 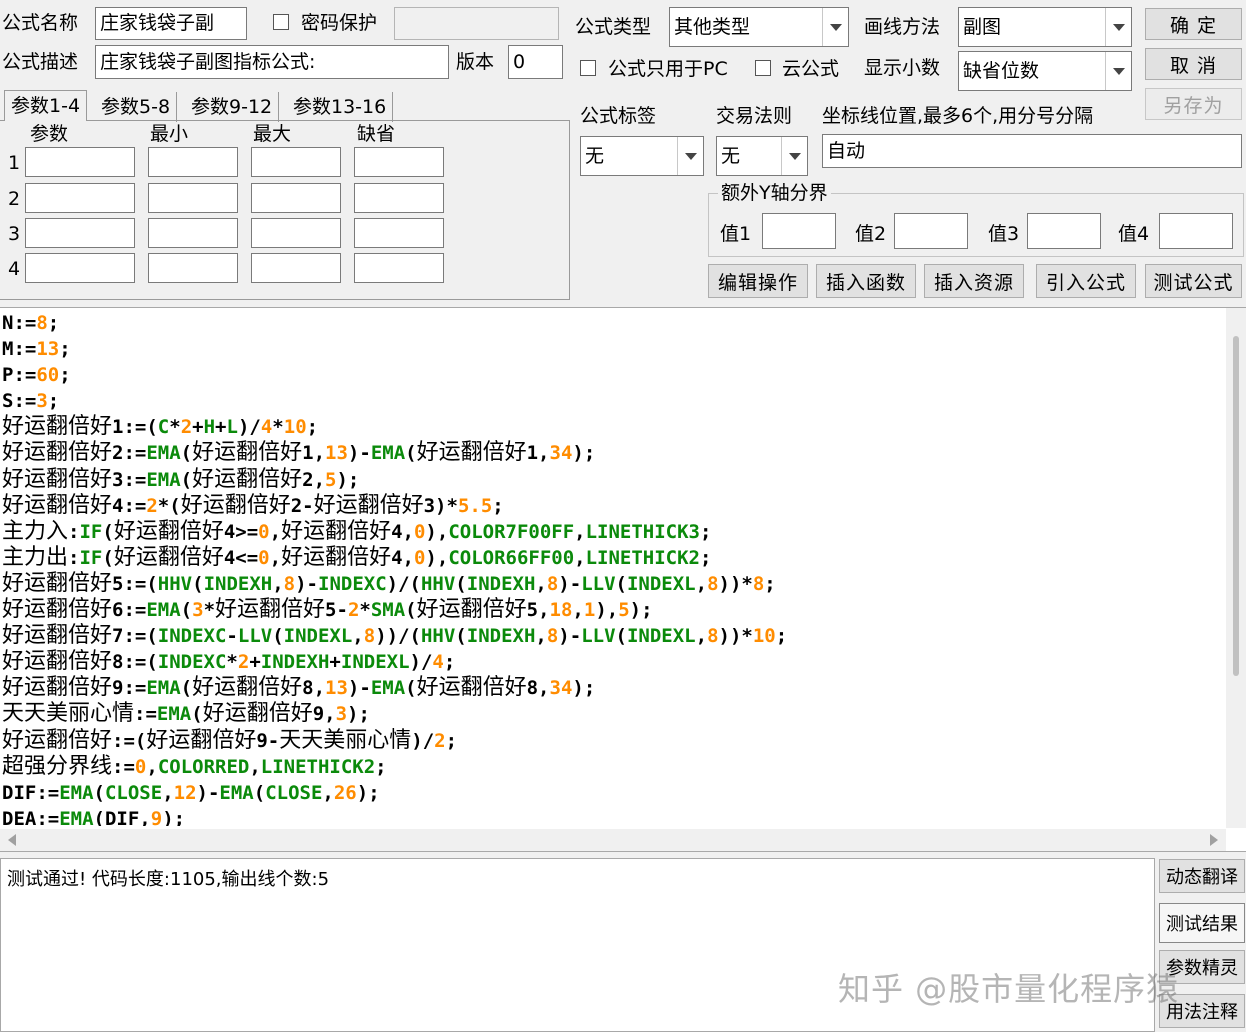 I want to click on param-1-max, so click(x=296, y=162).